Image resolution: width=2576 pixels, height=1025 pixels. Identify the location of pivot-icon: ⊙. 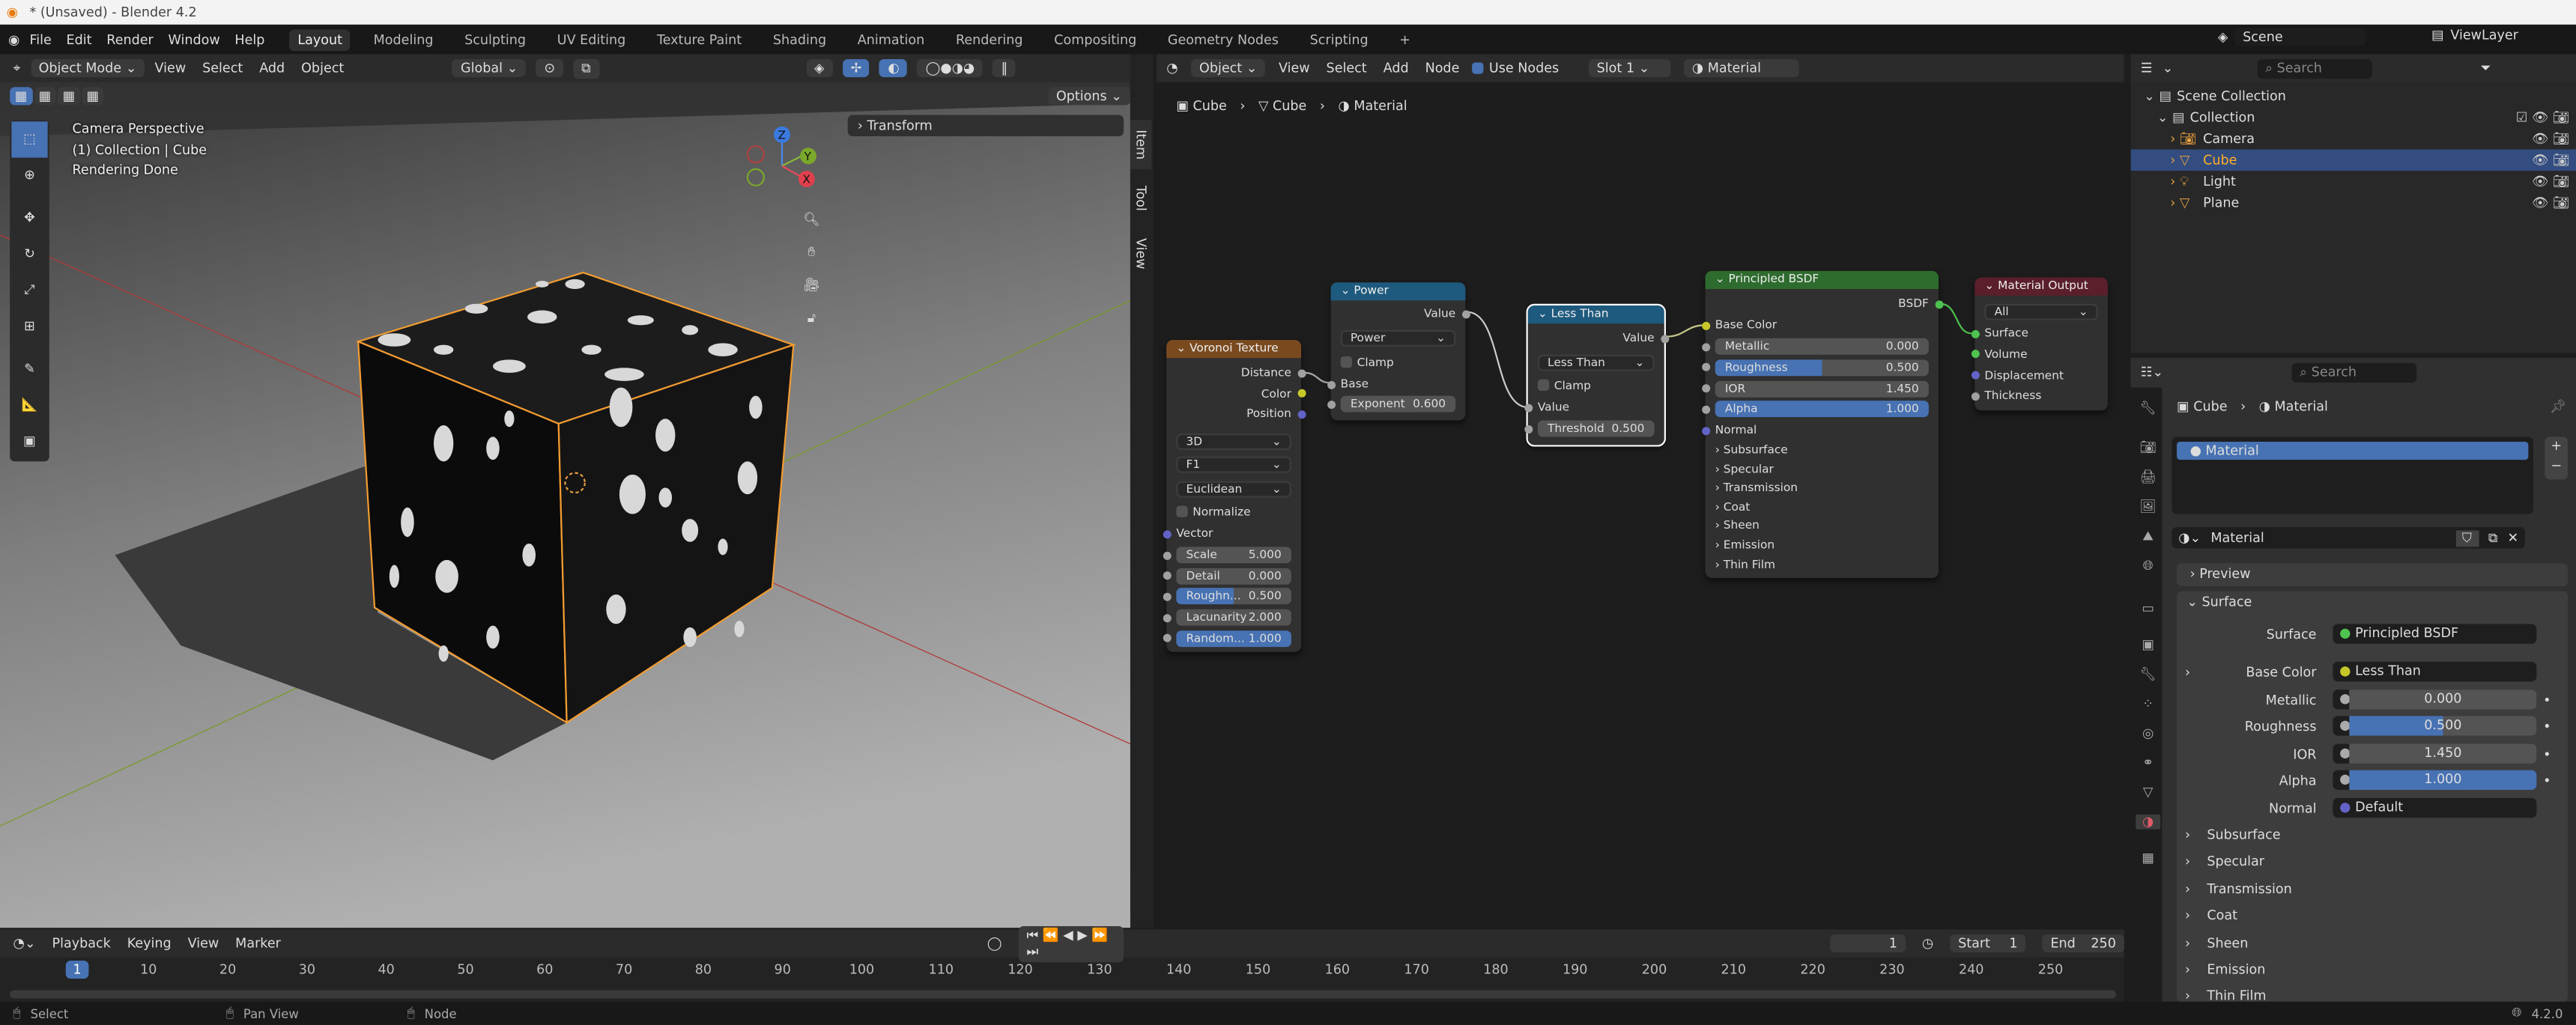
(550, 68).